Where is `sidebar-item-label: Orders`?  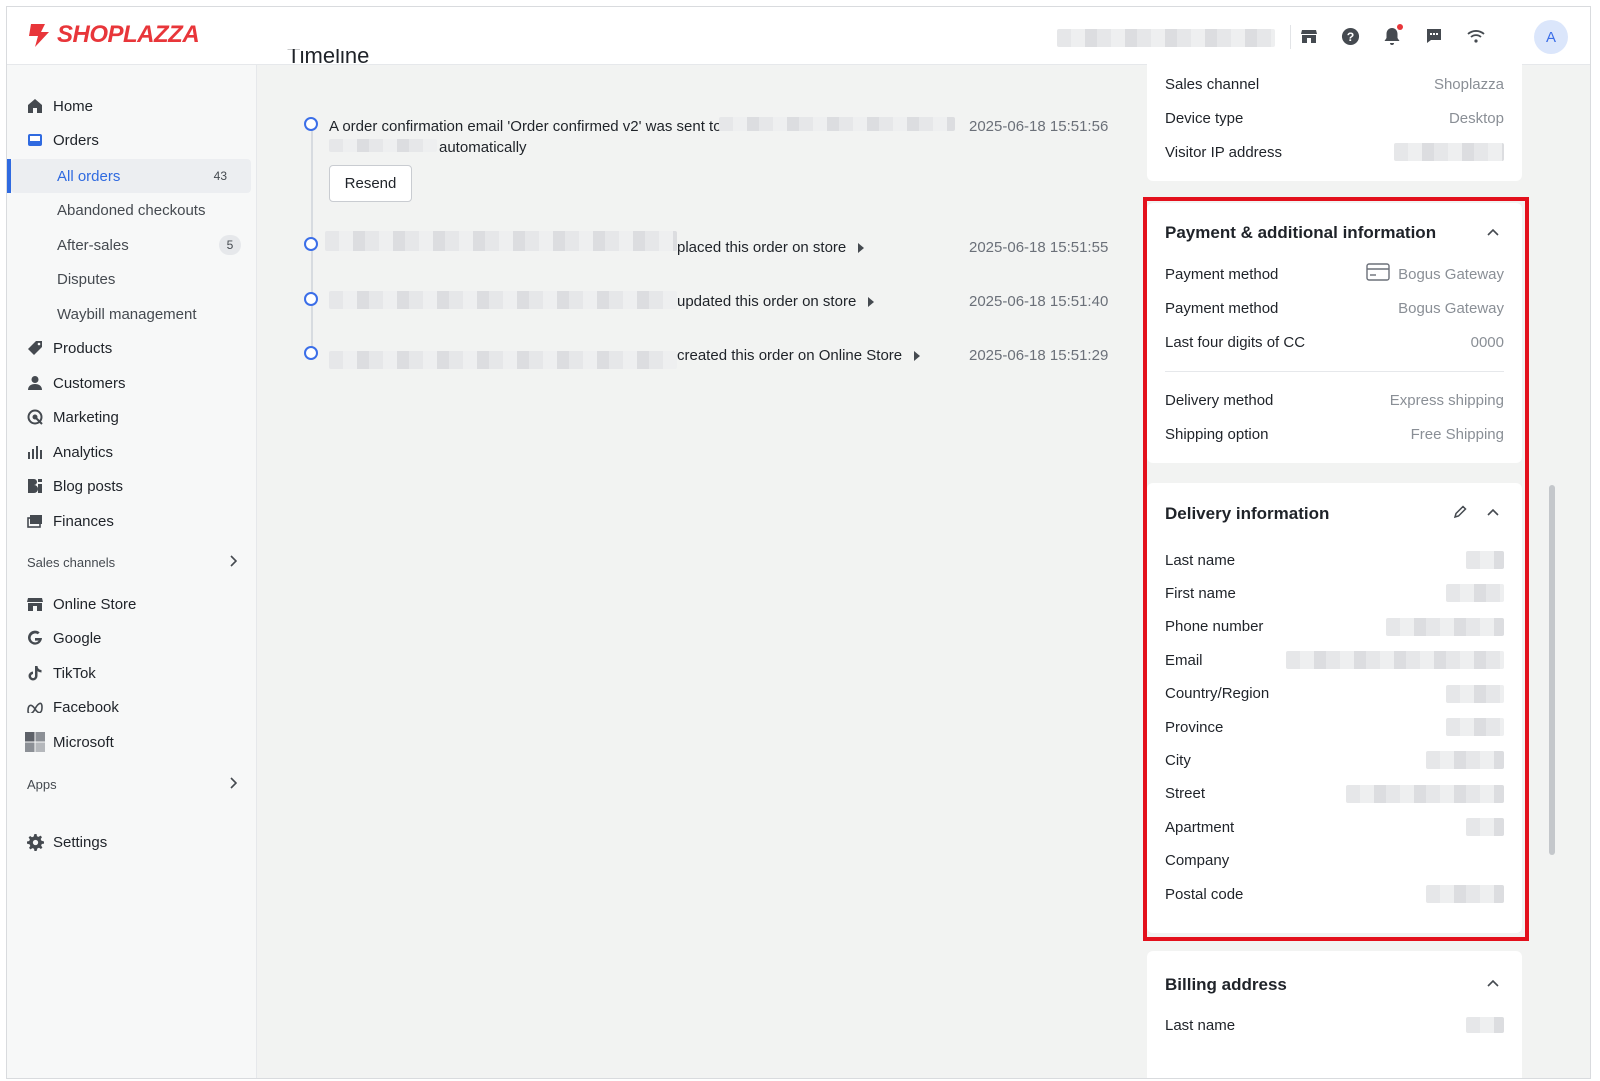 sidebar-item-label: Orders is located at coordinates (76, 140).